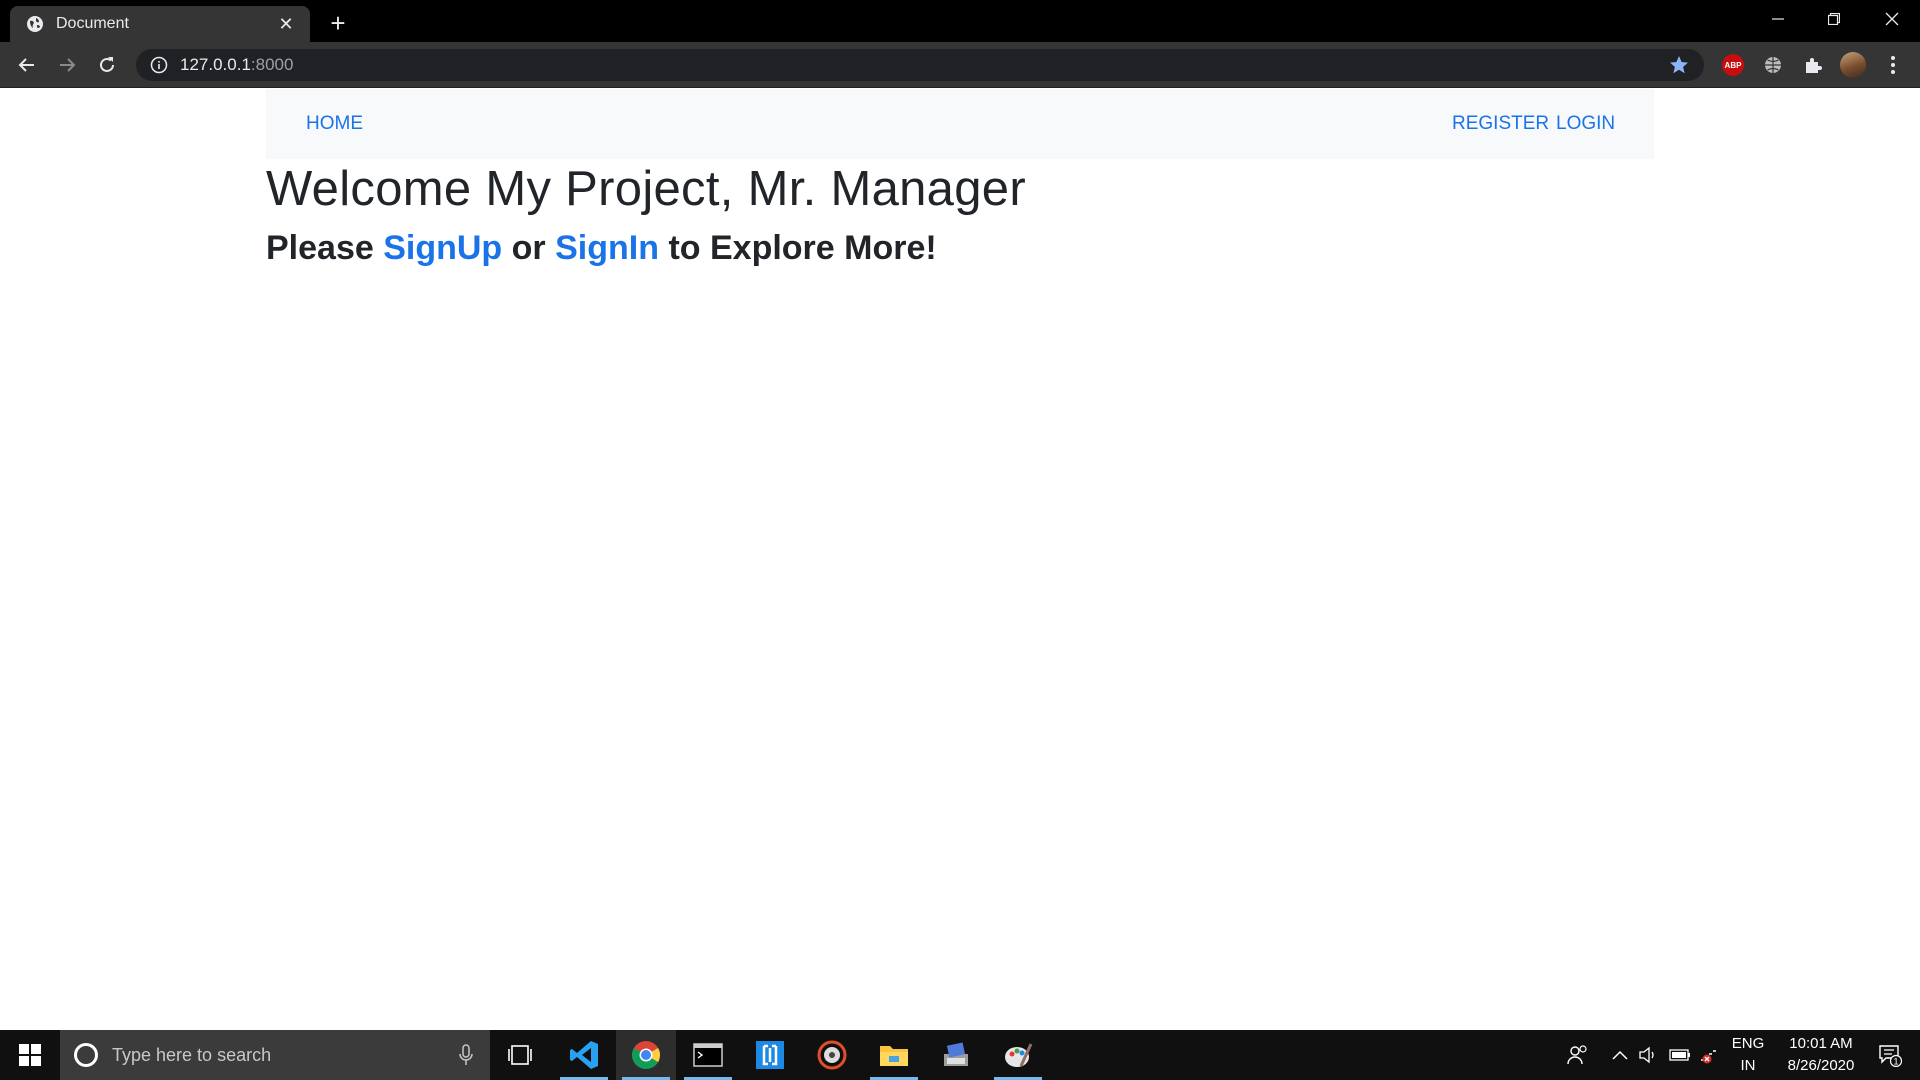  What do you see at coordinates (1813, 65) in the screenshot?
I see `extensions-puzzle-icon` at bounding box center [1813, 65].